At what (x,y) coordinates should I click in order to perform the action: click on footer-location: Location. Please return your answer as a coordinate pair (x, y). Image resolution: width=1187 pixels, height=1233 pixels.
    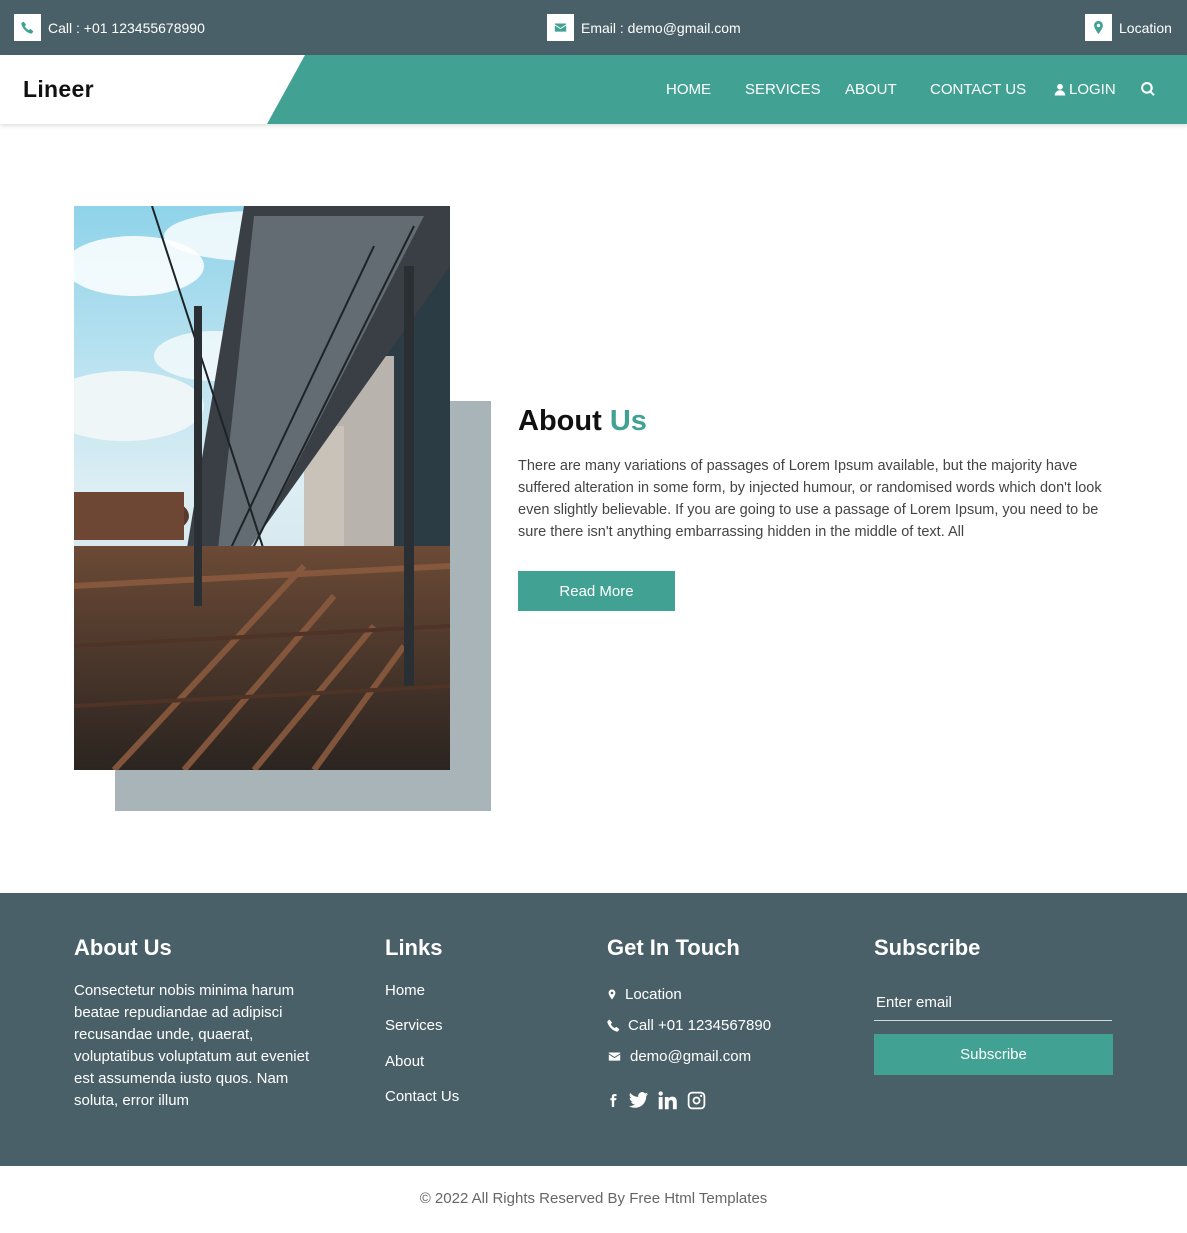
    Looking at the image, I should click on (644, 994).